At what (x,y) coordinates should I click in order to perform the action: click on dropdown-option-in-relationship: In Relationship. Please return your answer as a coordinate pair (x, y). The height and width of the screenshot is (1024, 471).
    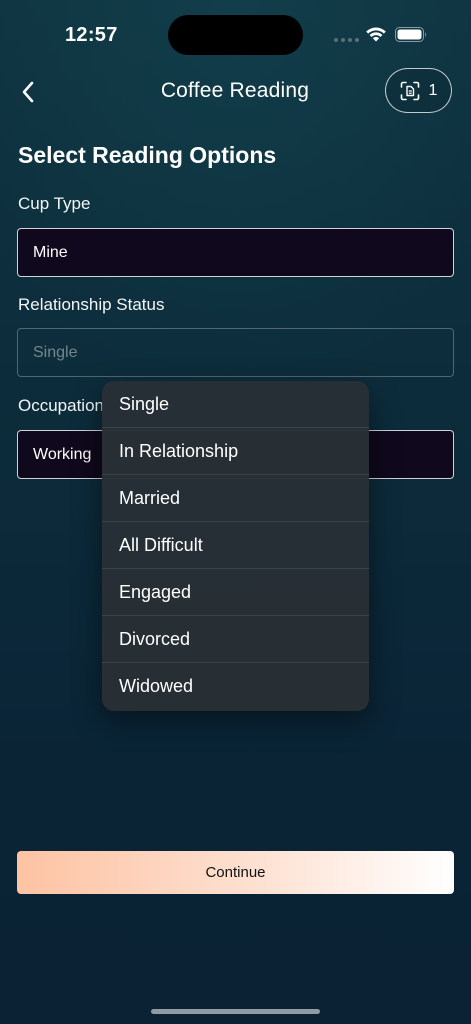
    Looking at the image, I should click on (235, 451).